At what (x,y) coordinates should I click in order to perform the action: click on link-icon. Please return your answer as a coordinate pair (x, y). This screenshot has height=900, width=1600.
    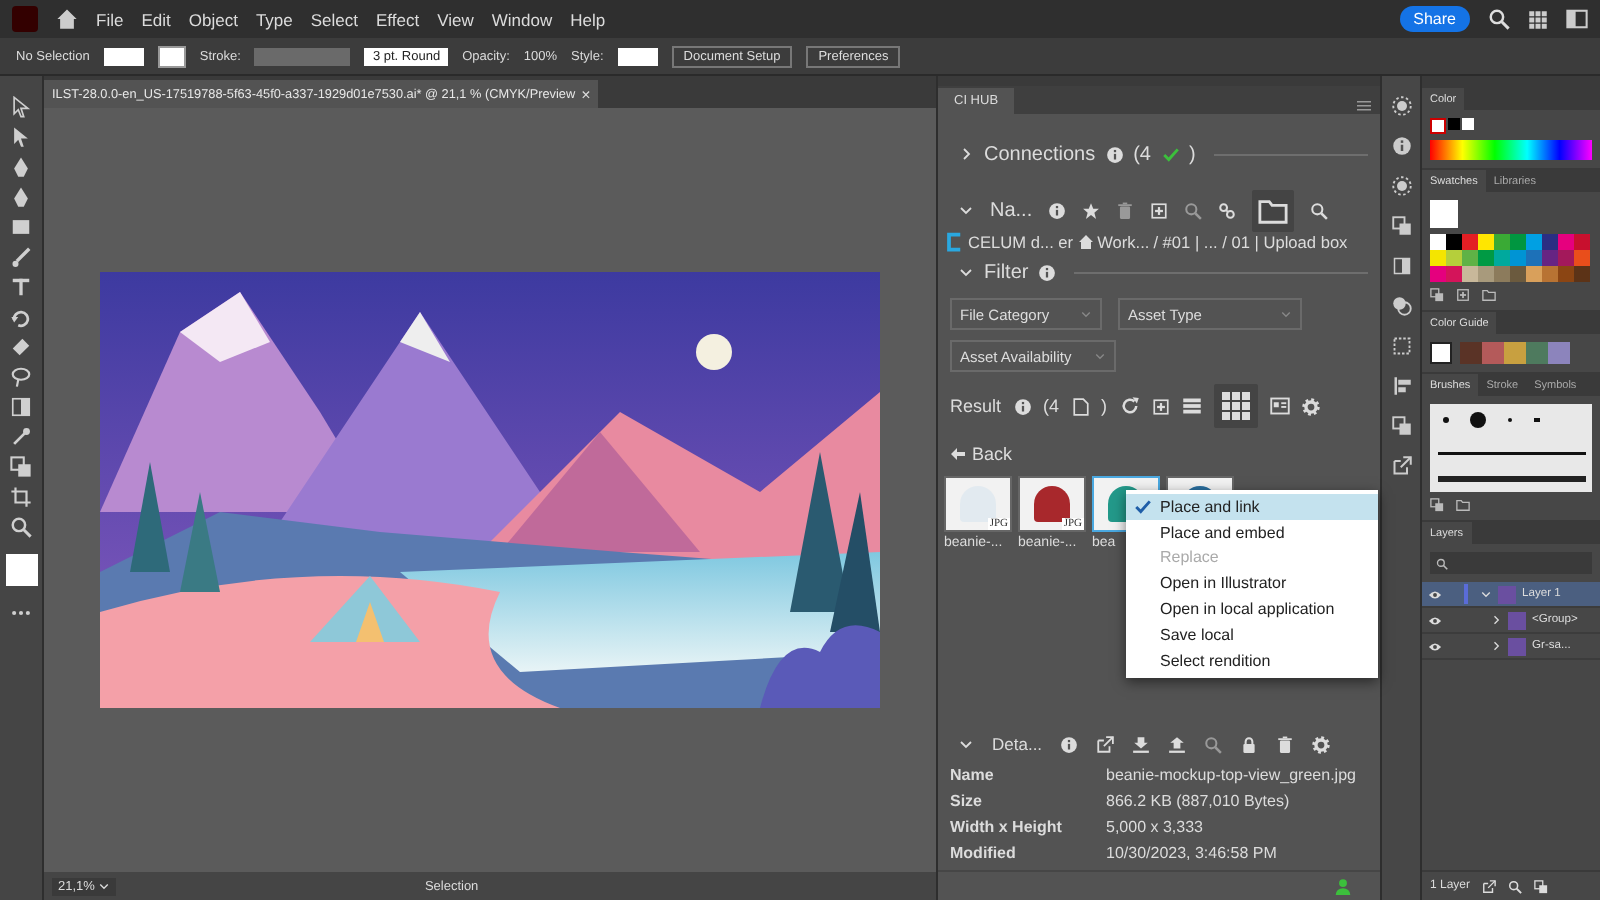
    Looking at the image, I should click on (1227, 210).